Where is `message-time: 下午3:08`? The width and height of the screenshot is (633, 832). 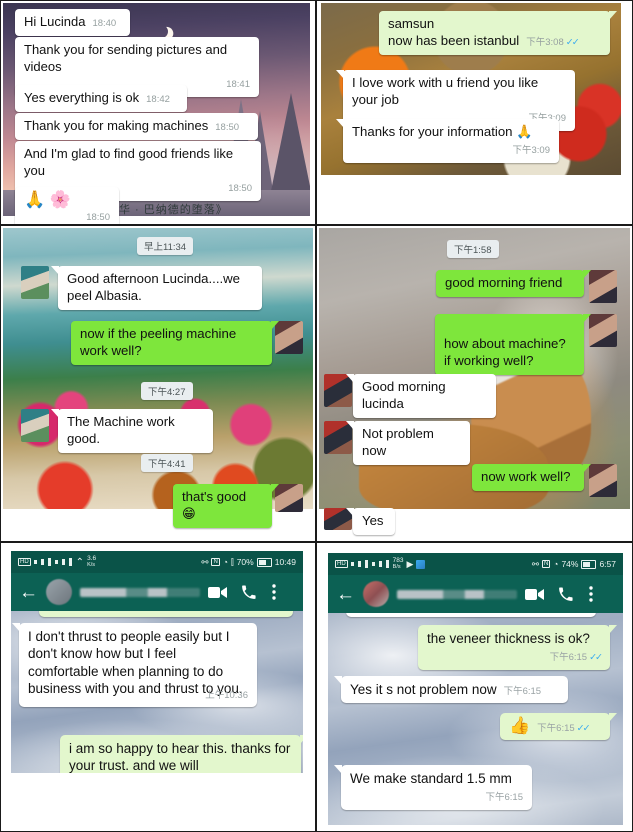
message-time: 下午3:08 is located at coordinates (545, 42).